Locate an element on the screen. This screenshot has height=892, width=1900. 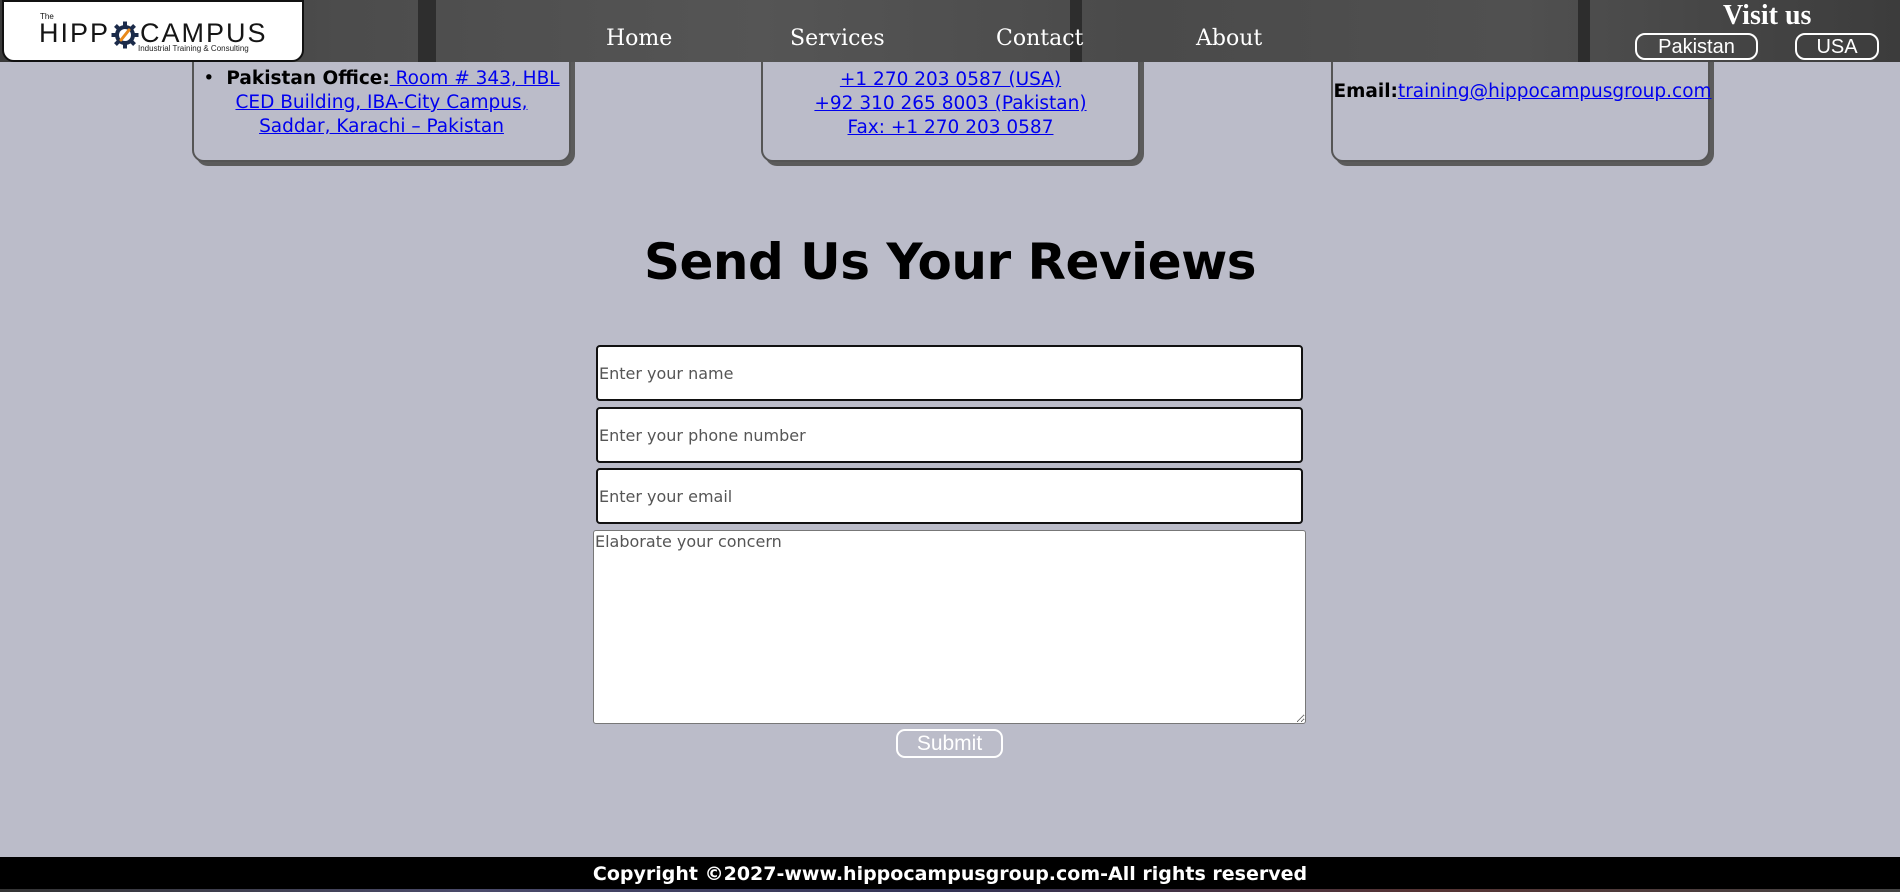
nav-contact-link: Contact is located at coordinates (1039, 38).